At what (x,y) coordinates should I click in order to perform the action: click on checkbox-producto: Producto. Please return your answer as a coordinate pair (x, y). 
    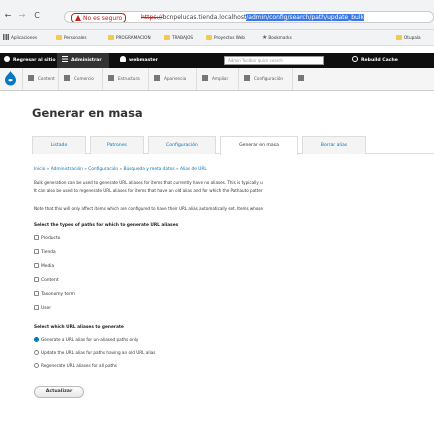
    Looking at the image, I should click on (47, 239).